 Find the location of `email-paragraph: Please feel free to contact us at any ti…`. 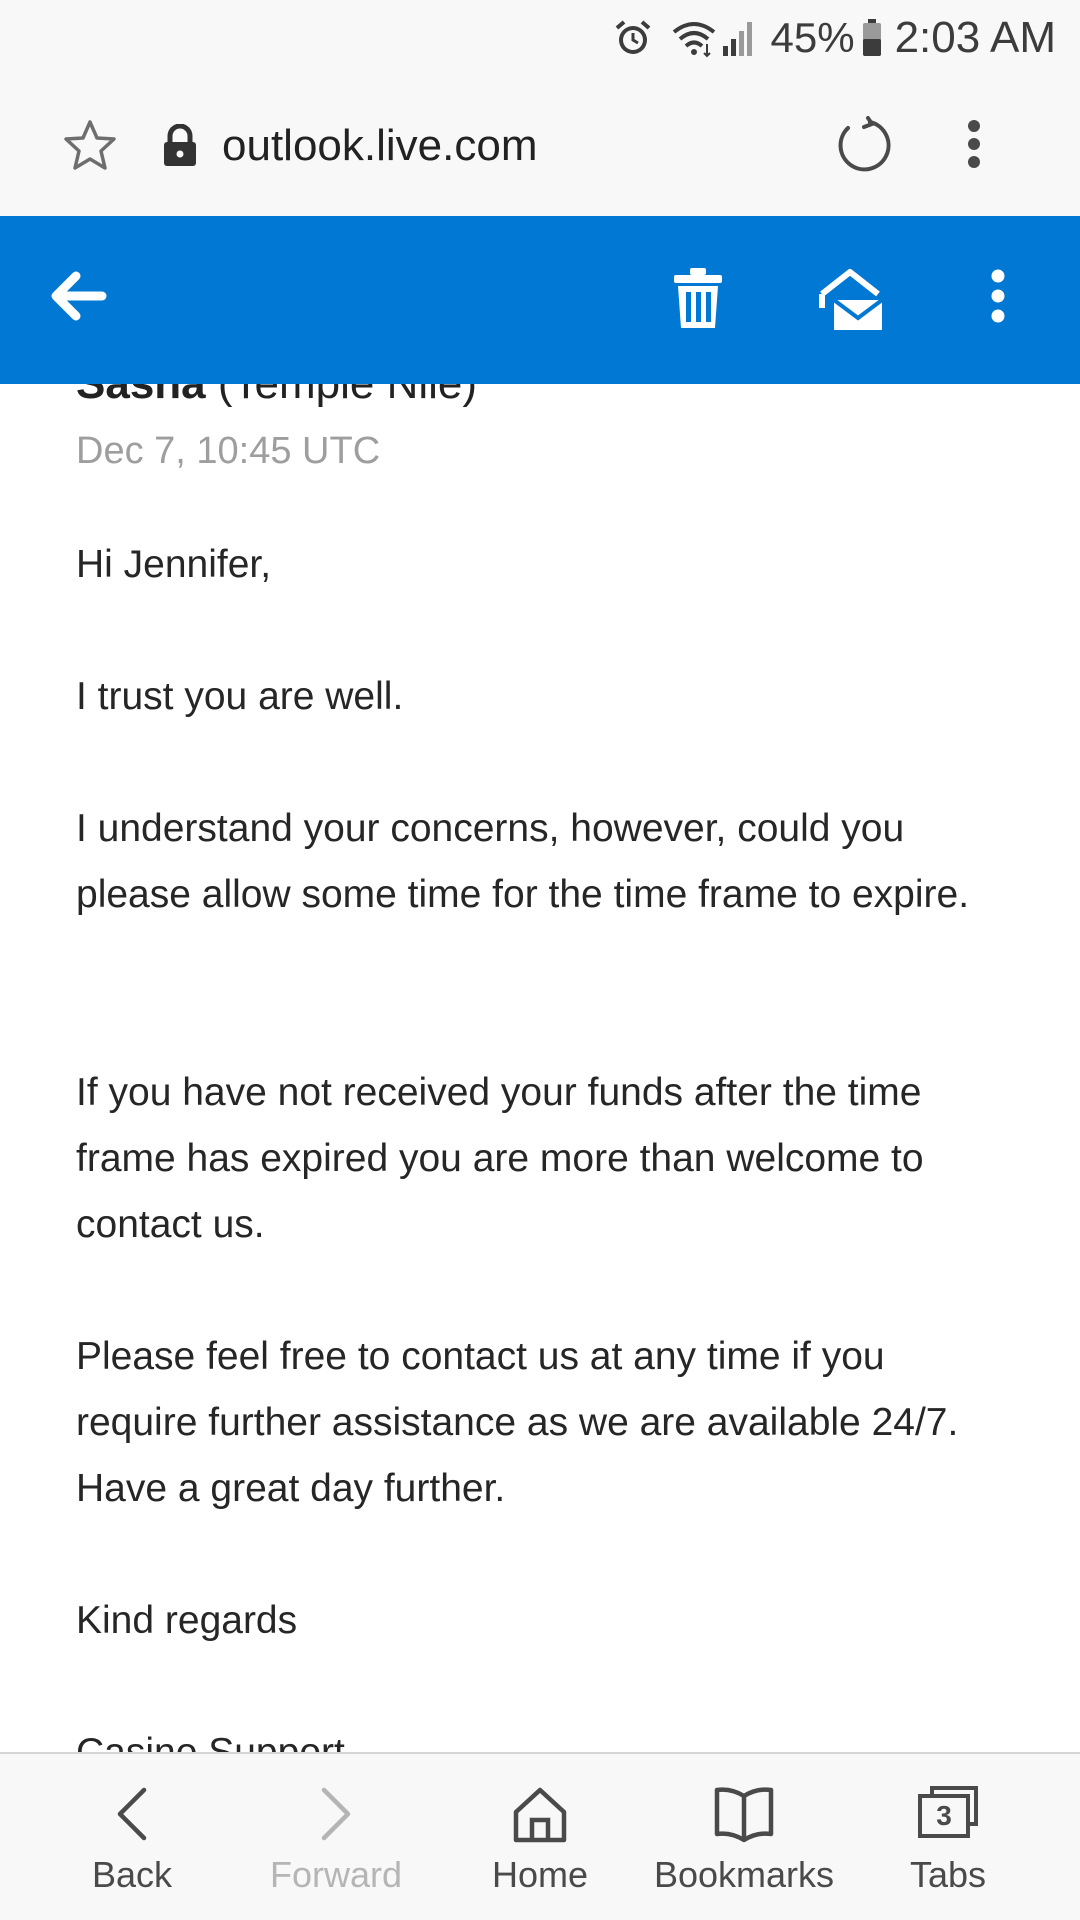

email-paragraph: Please feel free to contact us at any ti… is located at coordinates (517, 1422).